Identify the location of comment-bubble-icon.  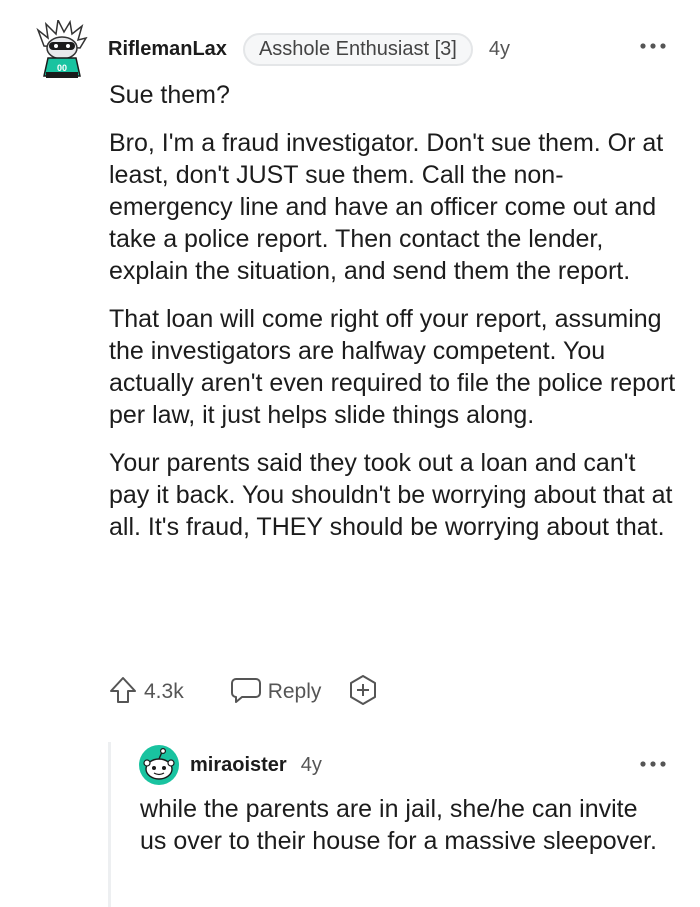
(246, 692).